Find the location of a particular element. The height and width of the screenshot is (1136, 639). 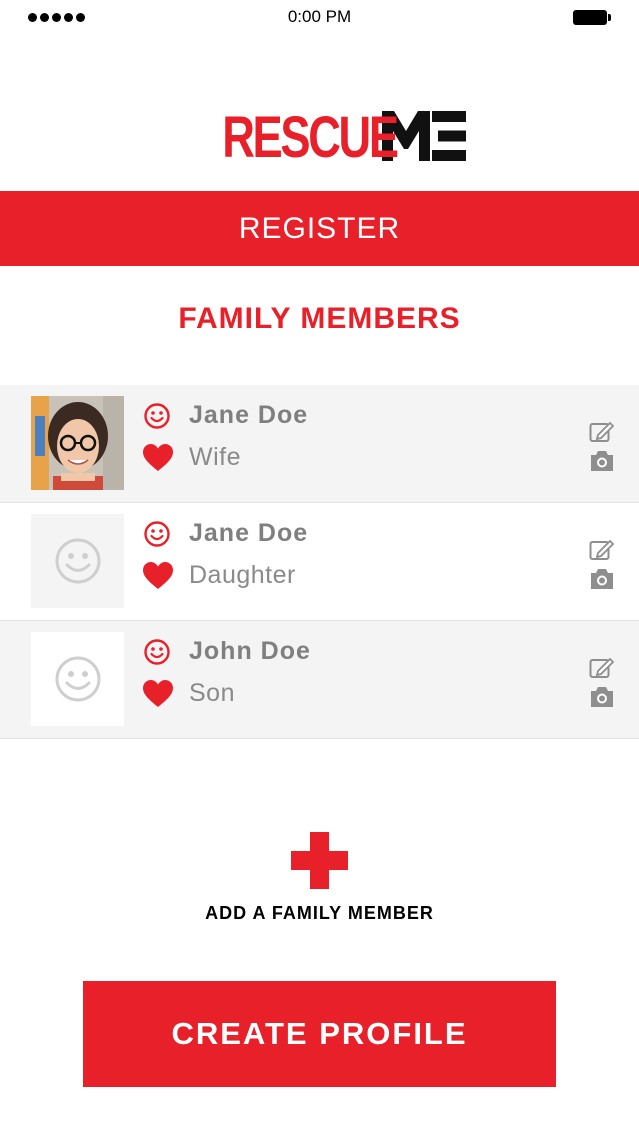

logo-rescue-text: RESCUE is located at coordinates (310, 137).